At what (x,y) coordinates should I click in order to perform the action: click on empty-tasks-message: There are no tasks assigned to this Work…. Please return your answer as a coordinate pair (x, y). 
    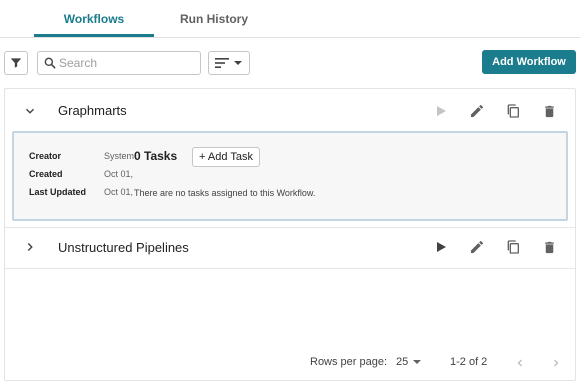
    Looking at the image, I should click on (225, 193).